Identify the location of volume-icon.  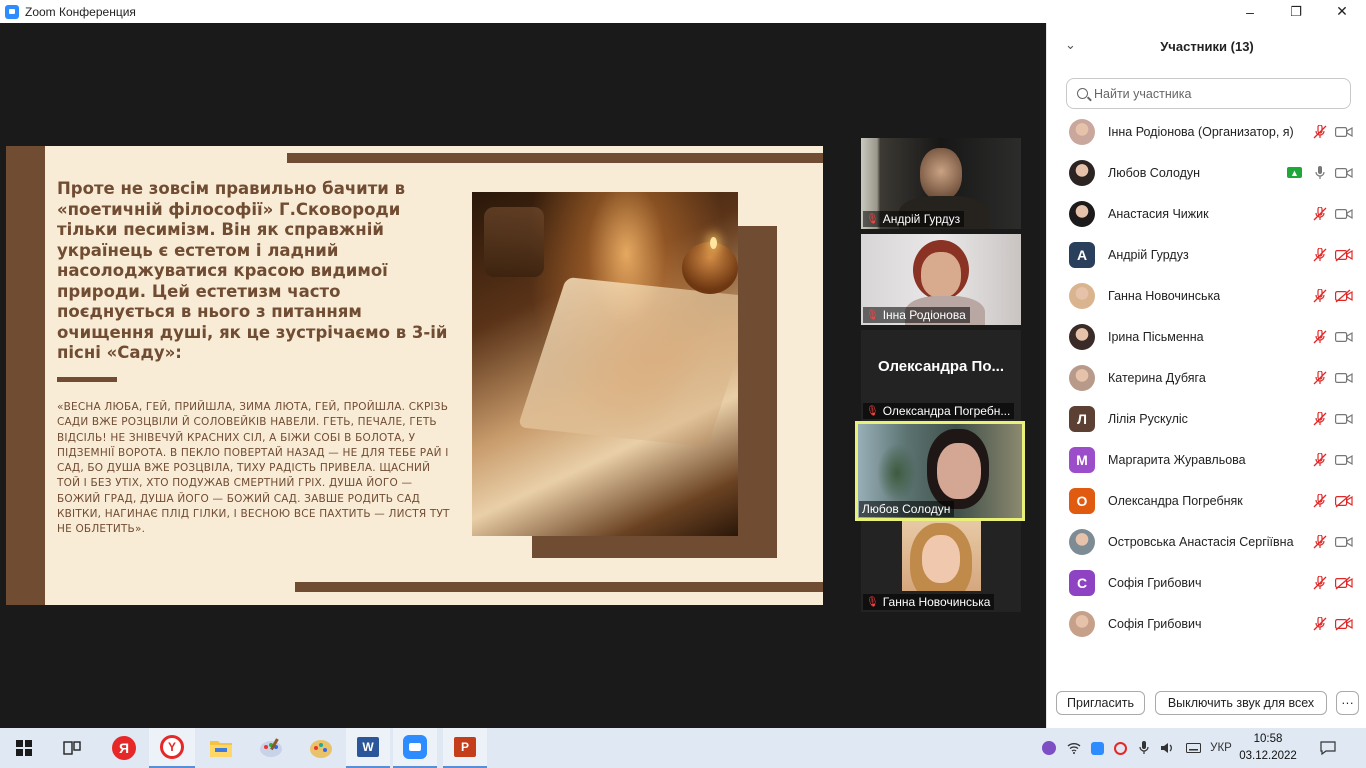
(1167, 748).